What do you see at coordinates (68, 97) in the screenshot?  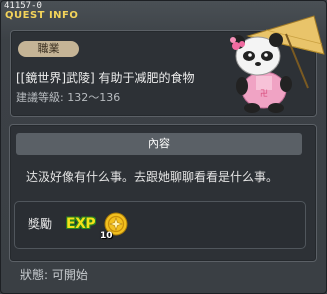 I see `recommended-level: 建議等級: 132〜136` at bounding box center [68, 97].